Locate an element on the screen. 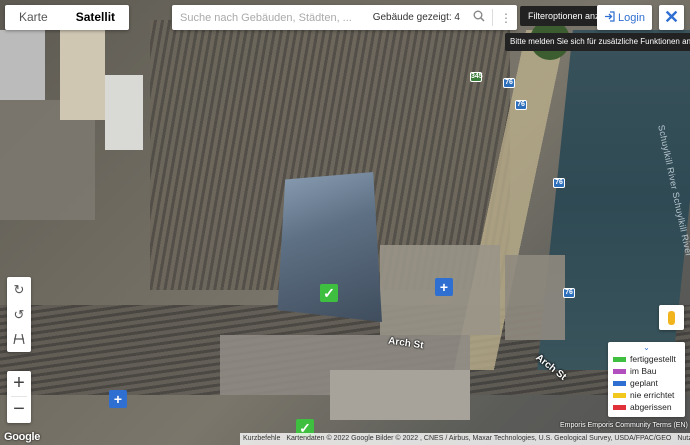 This screenshot has width=690, height=445. zoom-in-button: + is located at coordinates (19, 383).